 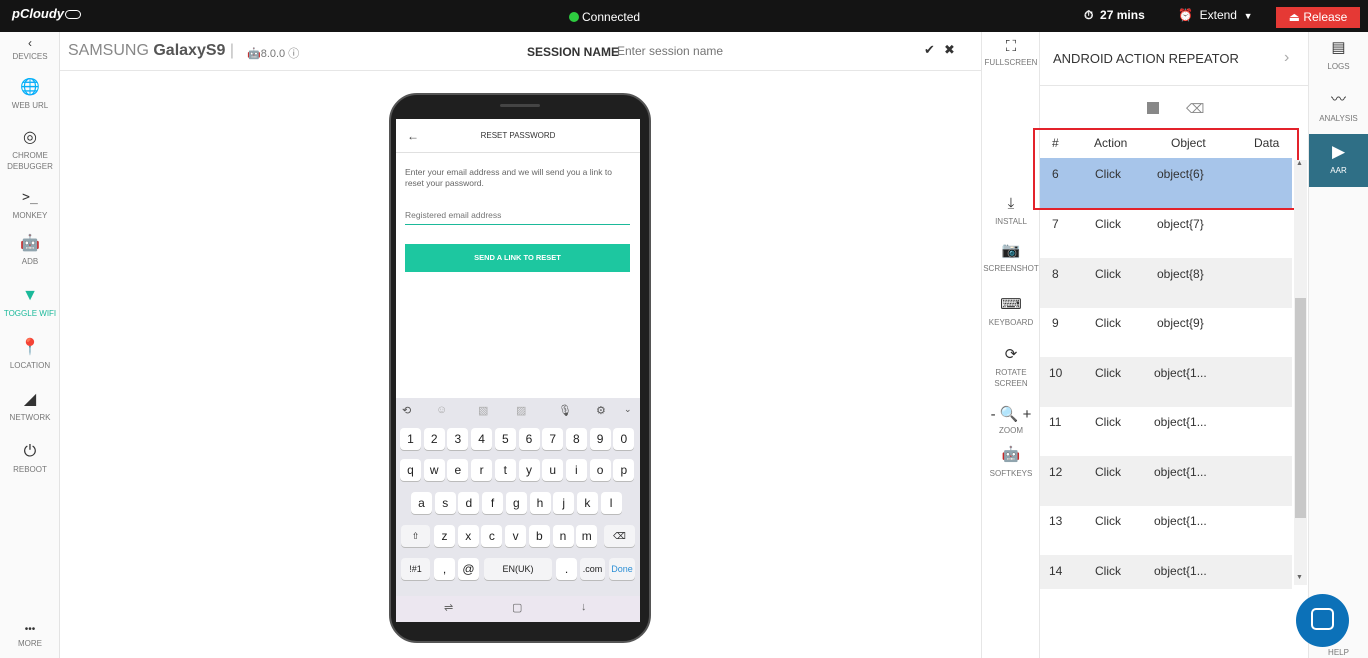 What do you see at coordinates (1146, 58) in the screenshot?
I see `aar-panel-title: ANDROID ACTION REPEATOR` at bounding box center [1146, 58].